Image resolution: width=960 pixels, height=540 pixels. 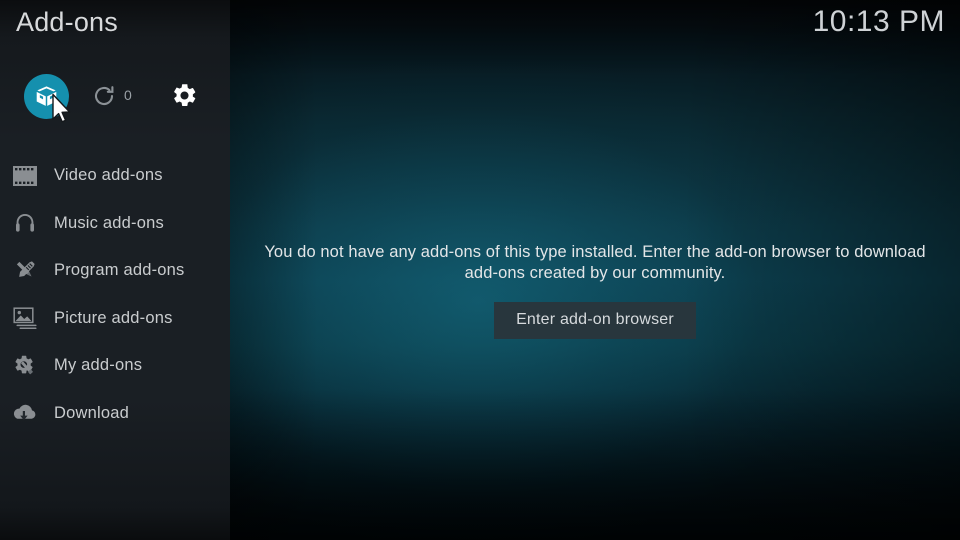 I want to click on update-count-label: 0, so click(x=128, y=95).